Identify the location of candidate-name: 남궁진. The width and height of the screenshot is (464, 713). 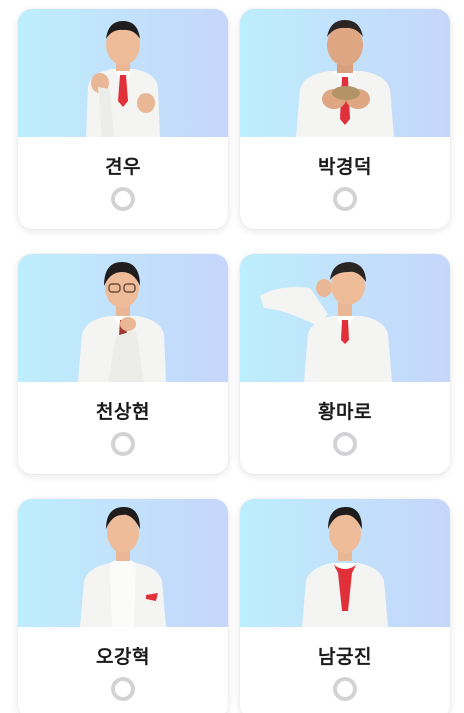
(345, 657).